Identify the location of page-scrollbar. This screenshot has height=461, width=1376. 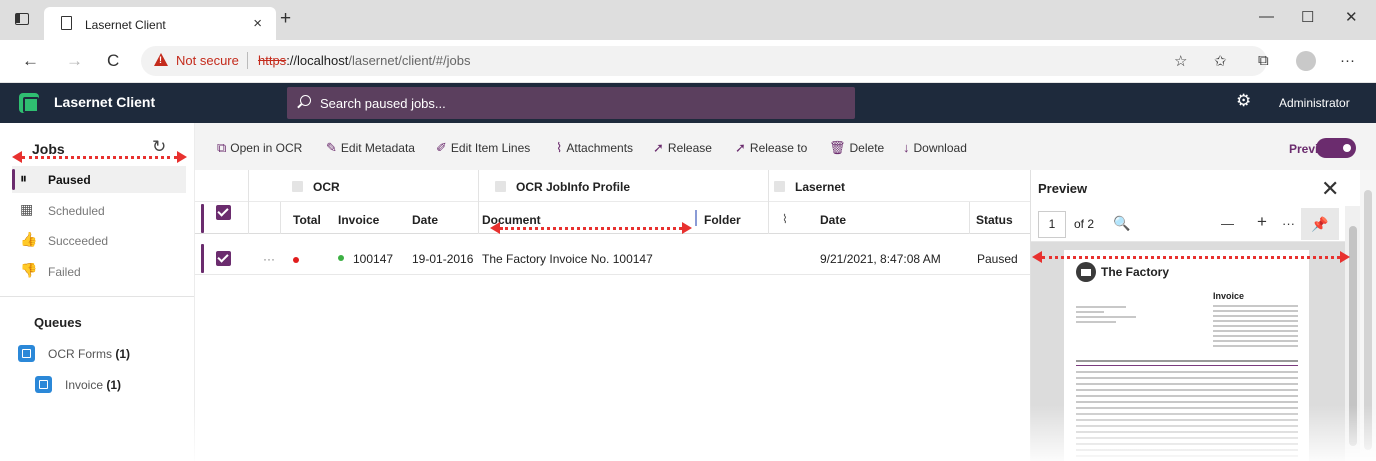
(1368, 315).